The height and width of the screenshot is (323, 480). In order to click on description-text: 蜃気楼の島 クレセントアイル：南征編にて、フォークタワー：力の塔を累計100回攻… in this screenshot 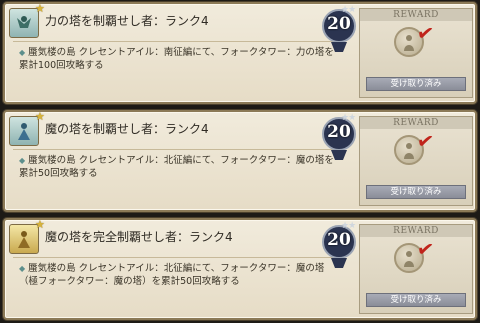, I will do `click(176, 59)`.